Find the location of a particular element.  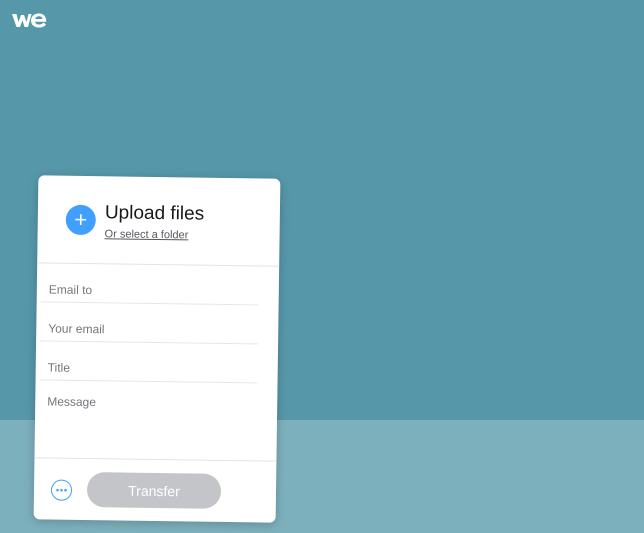

message-input is located at coordinates (154, 420).